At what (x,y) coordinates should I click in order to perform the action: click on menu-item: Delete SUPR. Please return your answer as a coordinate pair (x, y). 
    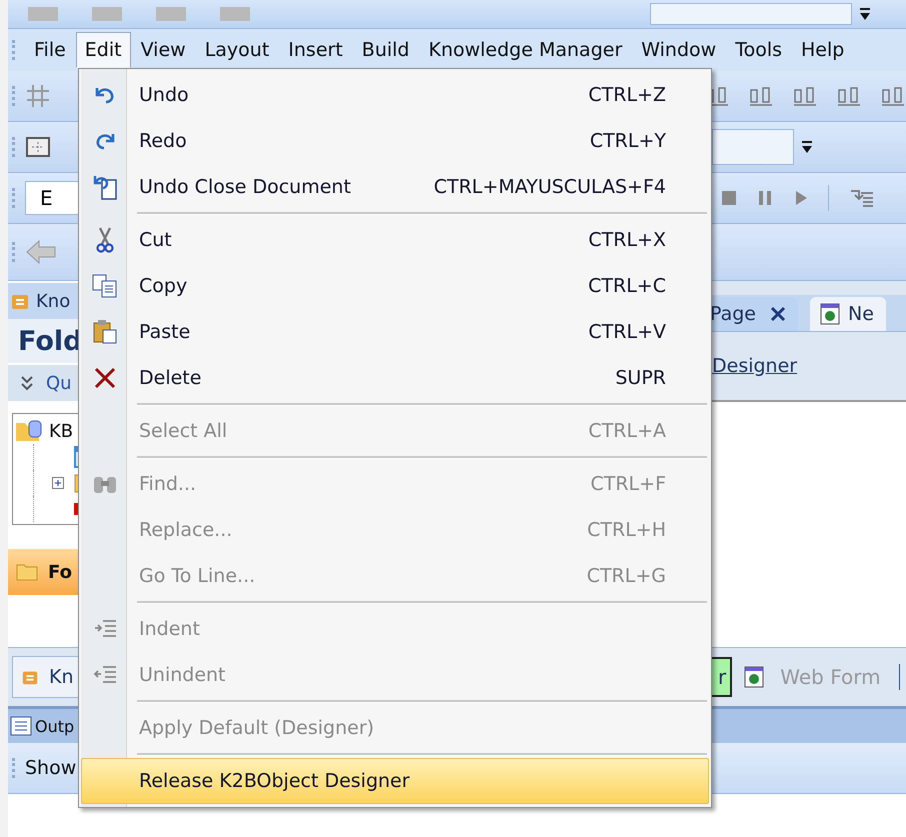
    Looking at the image, I should click on (395, 378).